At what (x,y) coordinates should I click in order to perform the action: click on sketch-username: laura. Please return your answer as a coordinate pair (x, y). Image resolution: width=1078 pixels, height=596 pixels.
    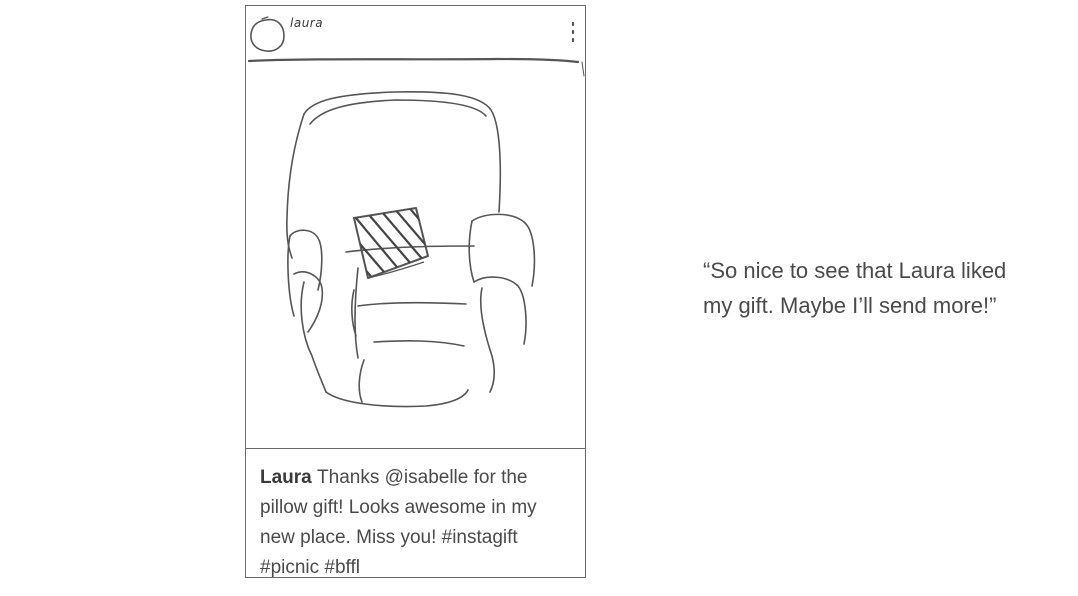
    Looking at the image, I should click on (306, 23).